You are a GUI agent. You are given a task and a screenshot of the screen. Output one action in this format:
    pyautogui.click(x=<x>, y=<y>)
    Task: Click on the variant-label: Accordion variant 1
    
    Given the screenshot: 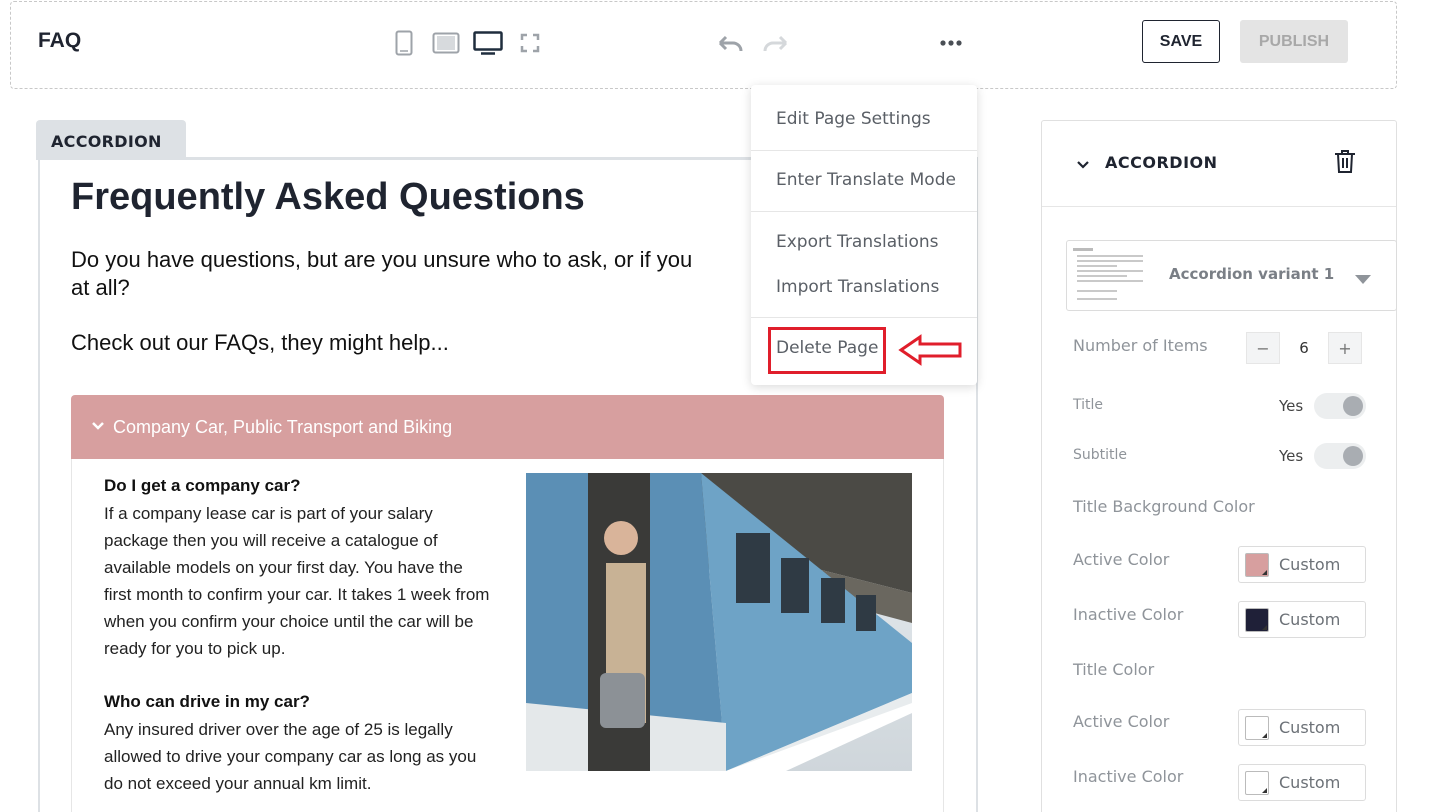 What is the action you would take?
    pyautogui.click(x=1252, y=274)
    